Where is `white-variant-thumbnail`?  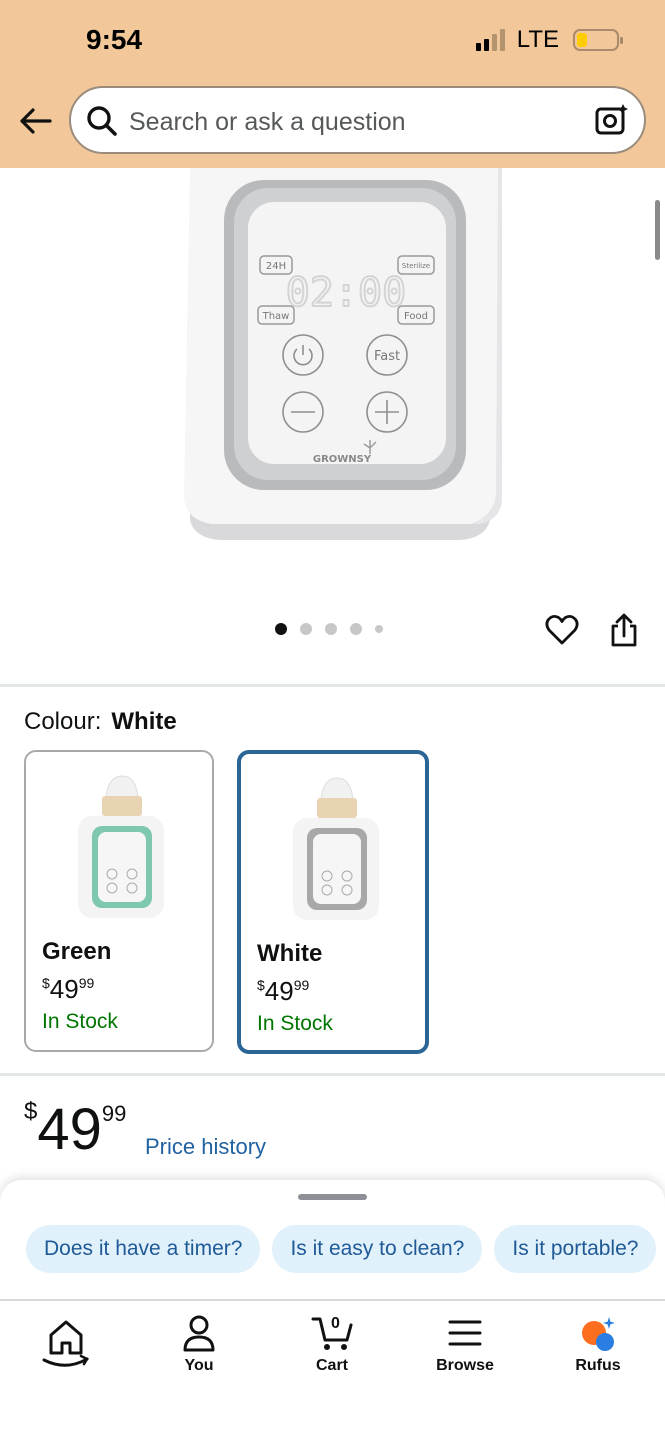 white-variant-thumbnail is located at coordinates (336, 848).